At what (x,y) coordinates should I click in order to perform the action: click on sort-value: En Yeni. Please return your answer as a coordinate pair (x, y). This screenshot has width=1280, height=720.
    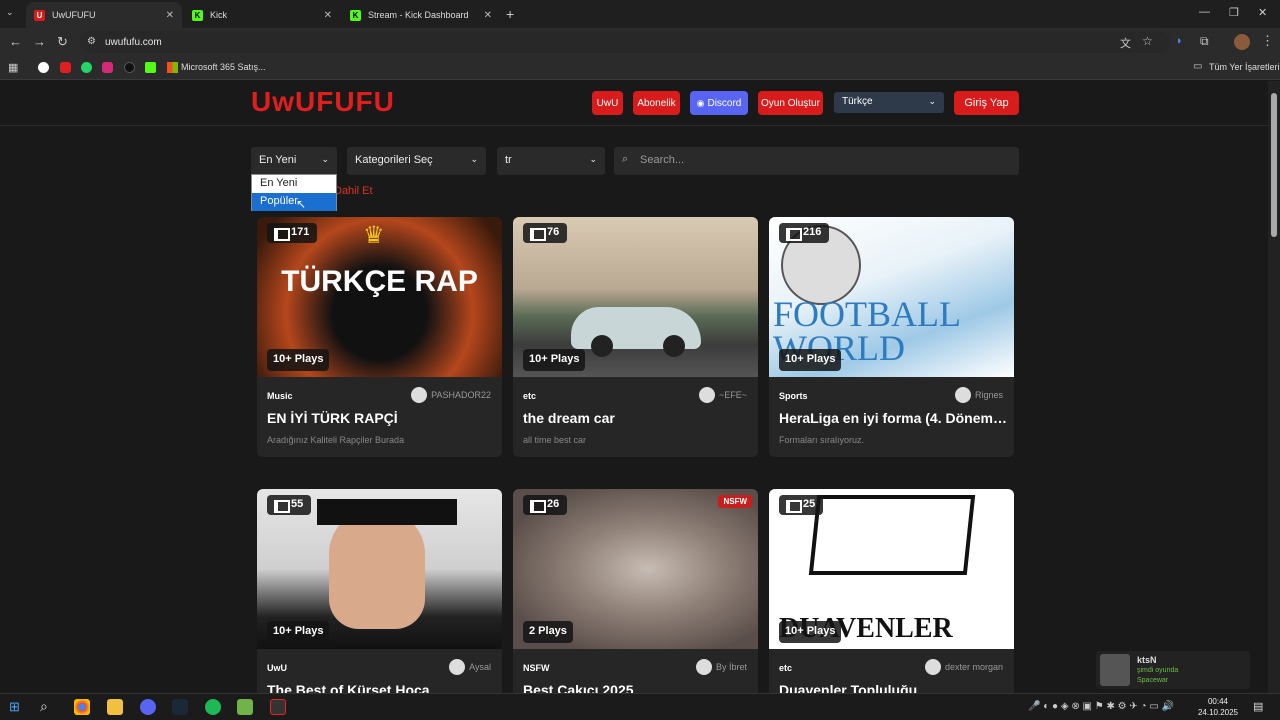
    Looking at the image, I should click on (278, 160).